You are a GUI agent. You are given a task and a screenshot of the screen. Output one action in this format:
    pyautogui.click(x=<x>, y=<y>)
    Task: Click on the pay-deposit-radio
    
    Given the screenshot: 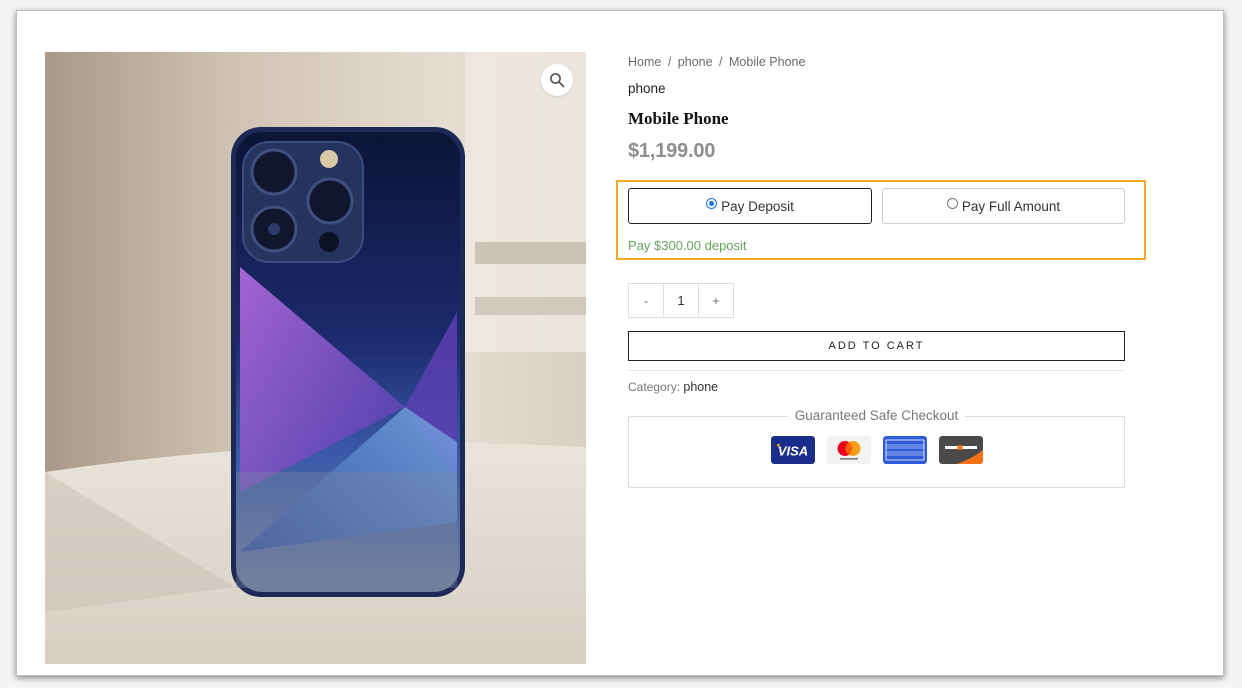 What is the action you would take?
    pyautogui.click(x=712, y=203)
    